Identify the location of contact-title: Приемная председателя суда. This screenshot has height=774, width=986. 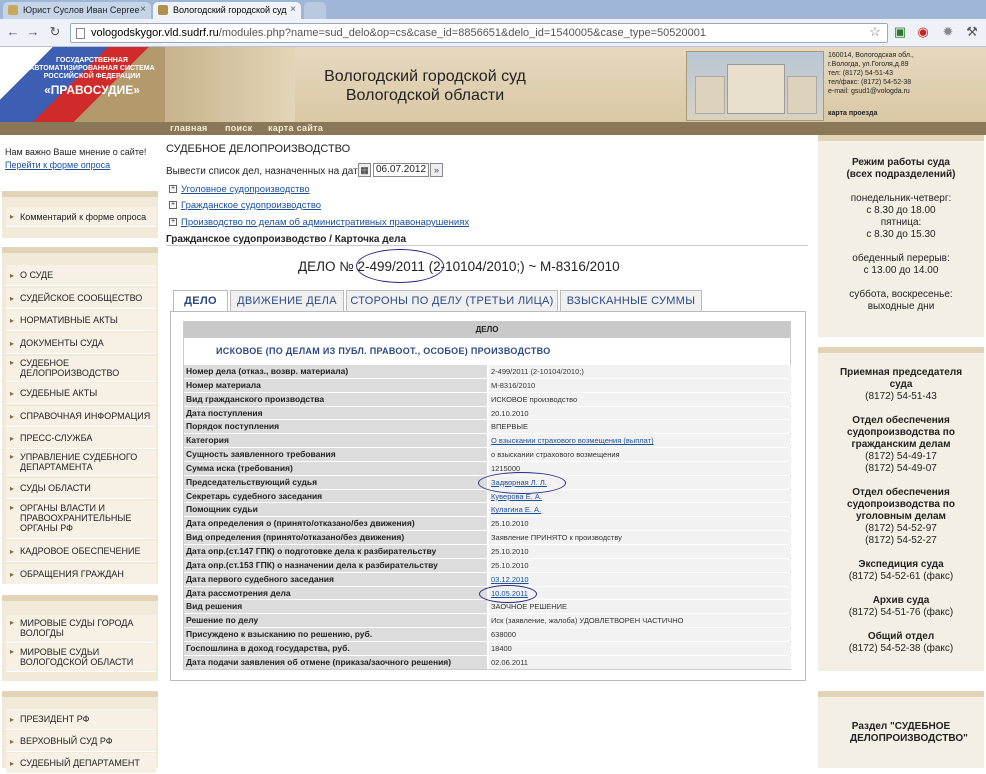
(901, 378).